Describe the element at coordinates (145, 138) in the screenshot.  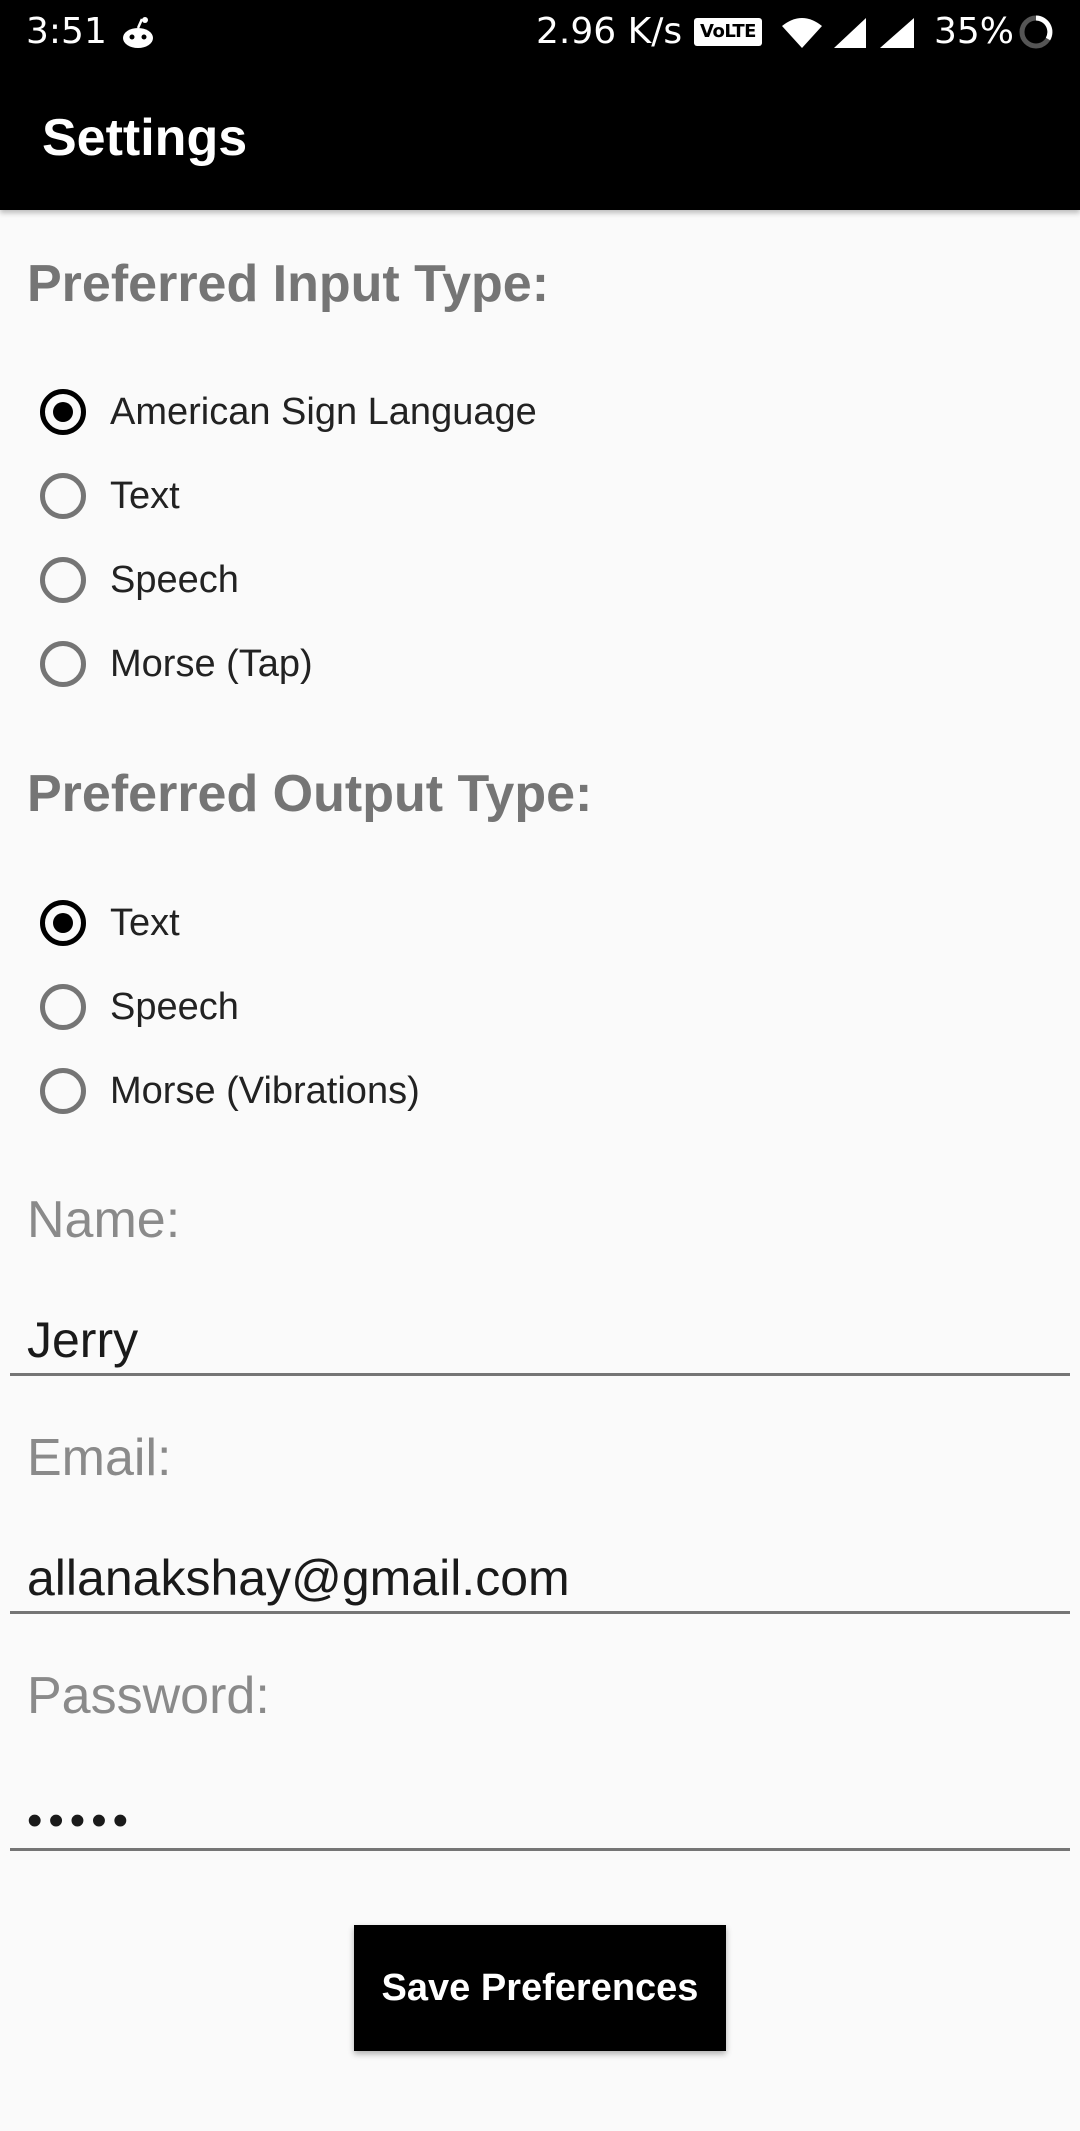
I see `page-title: Settings` at that location.